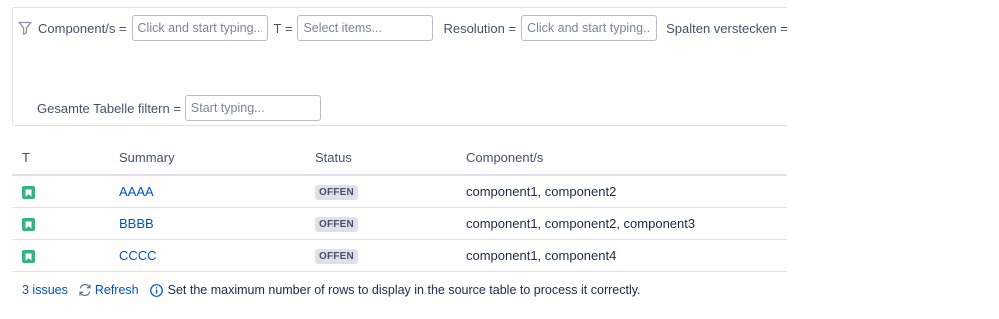 Image resolution: width=999 pixels, height=319 pixels. Describe the element at coordinates (136, 223) in the screenshot. I see `issue-summary-link: BBBB` at that location.